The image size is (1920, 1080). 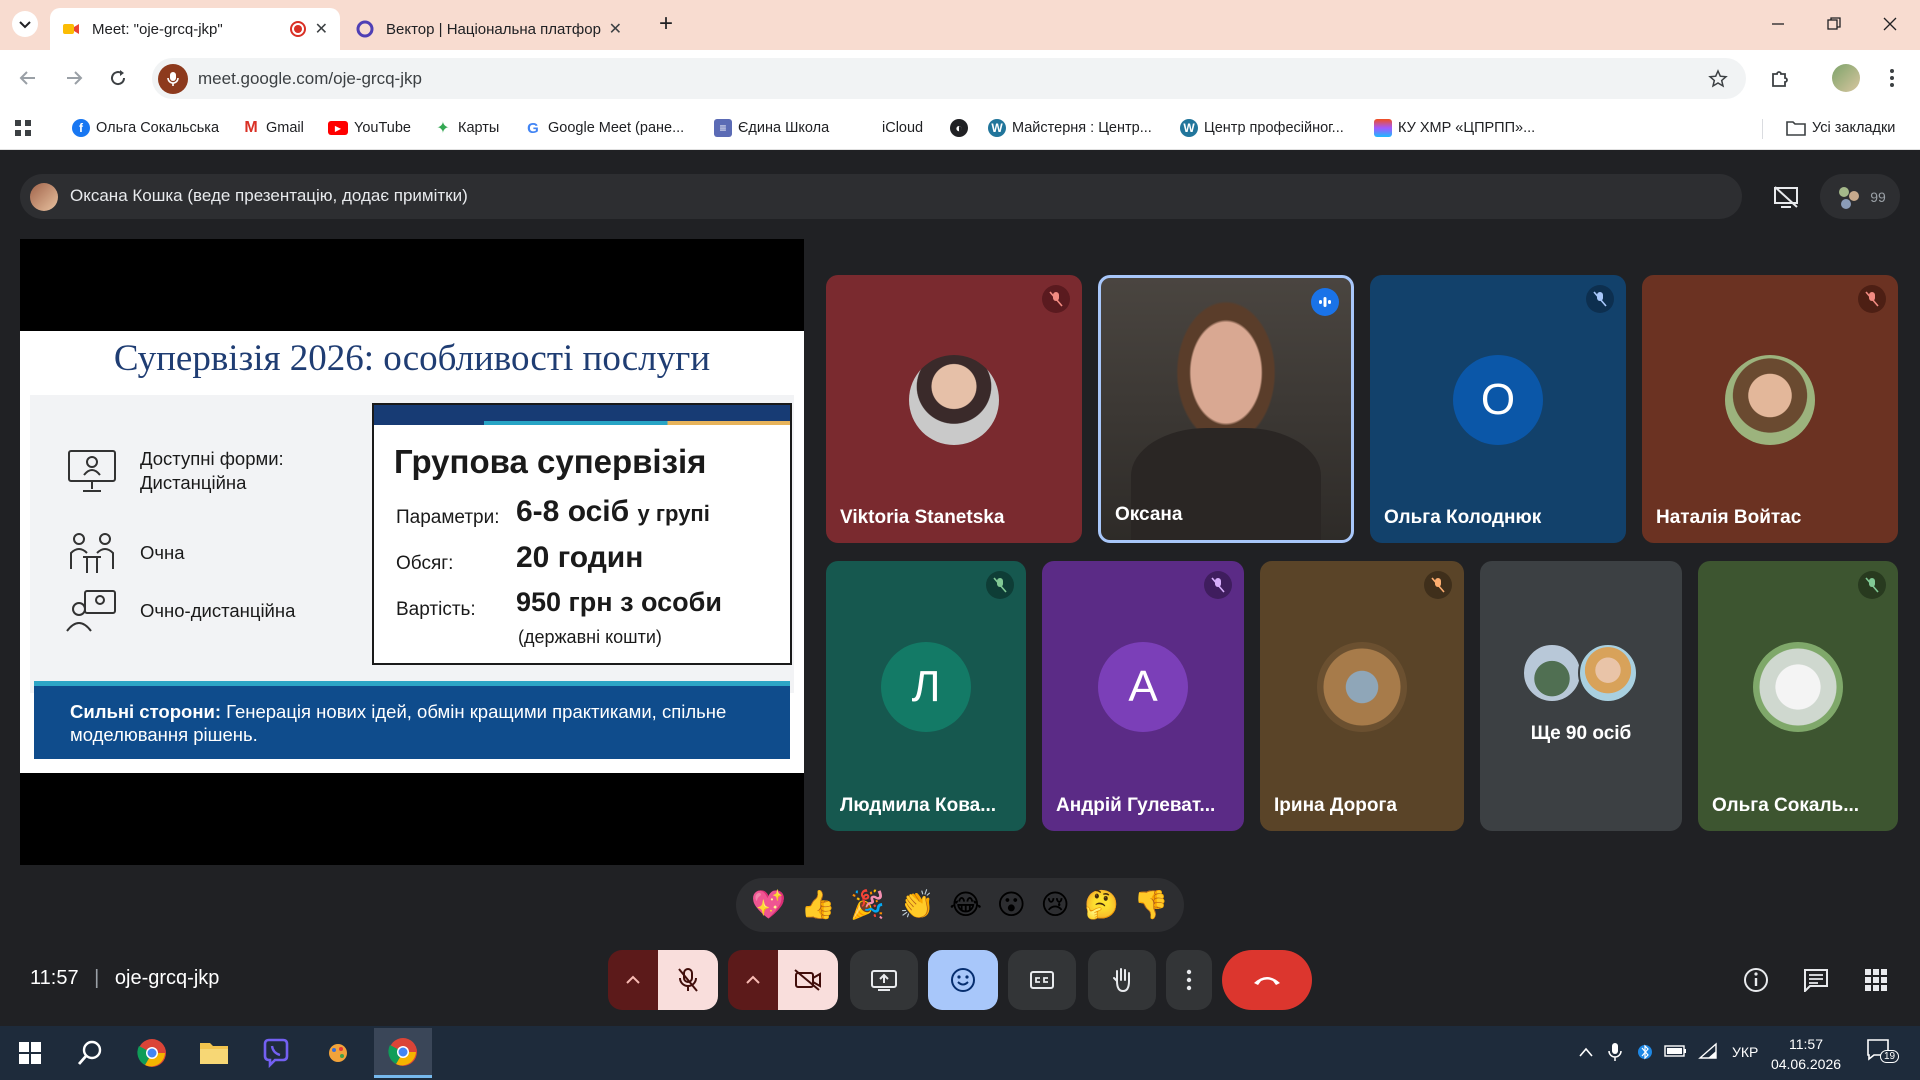 I want to click on present-screen-button, so click(x=884, y=980).